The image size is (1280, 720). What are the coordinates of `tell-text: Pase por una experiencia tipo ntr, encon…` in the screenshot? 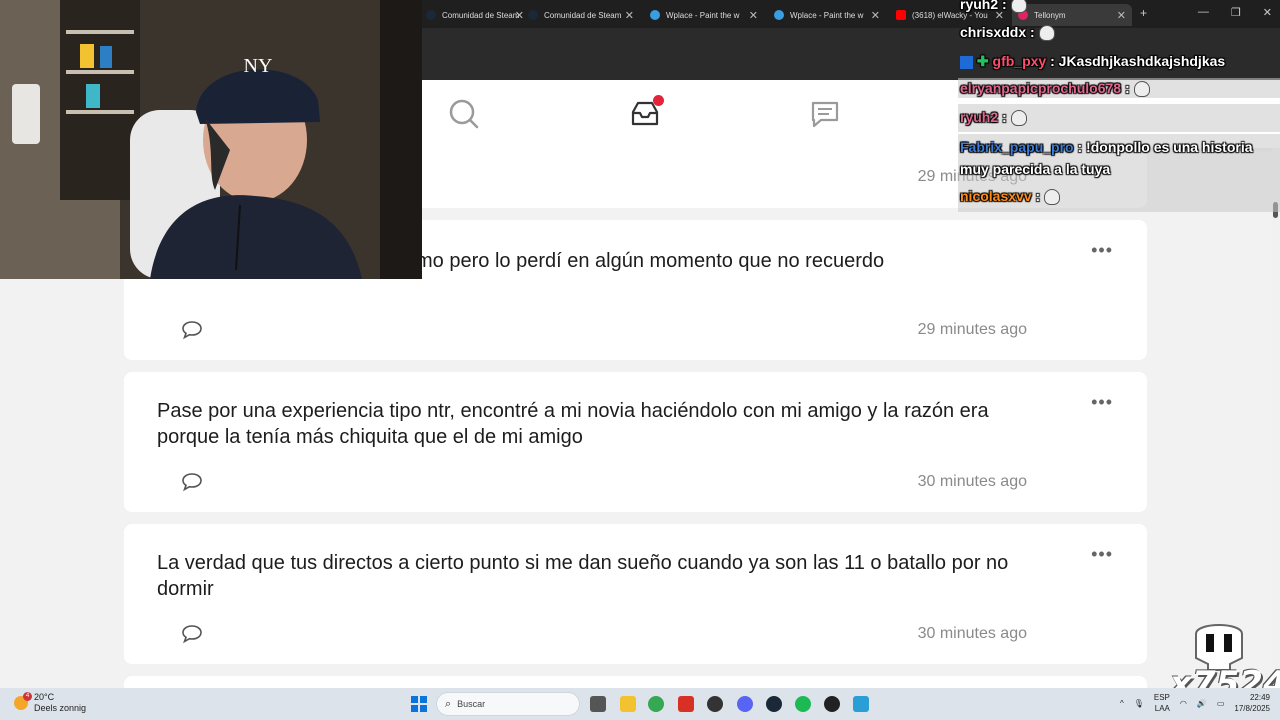 It's located at (573, 424).